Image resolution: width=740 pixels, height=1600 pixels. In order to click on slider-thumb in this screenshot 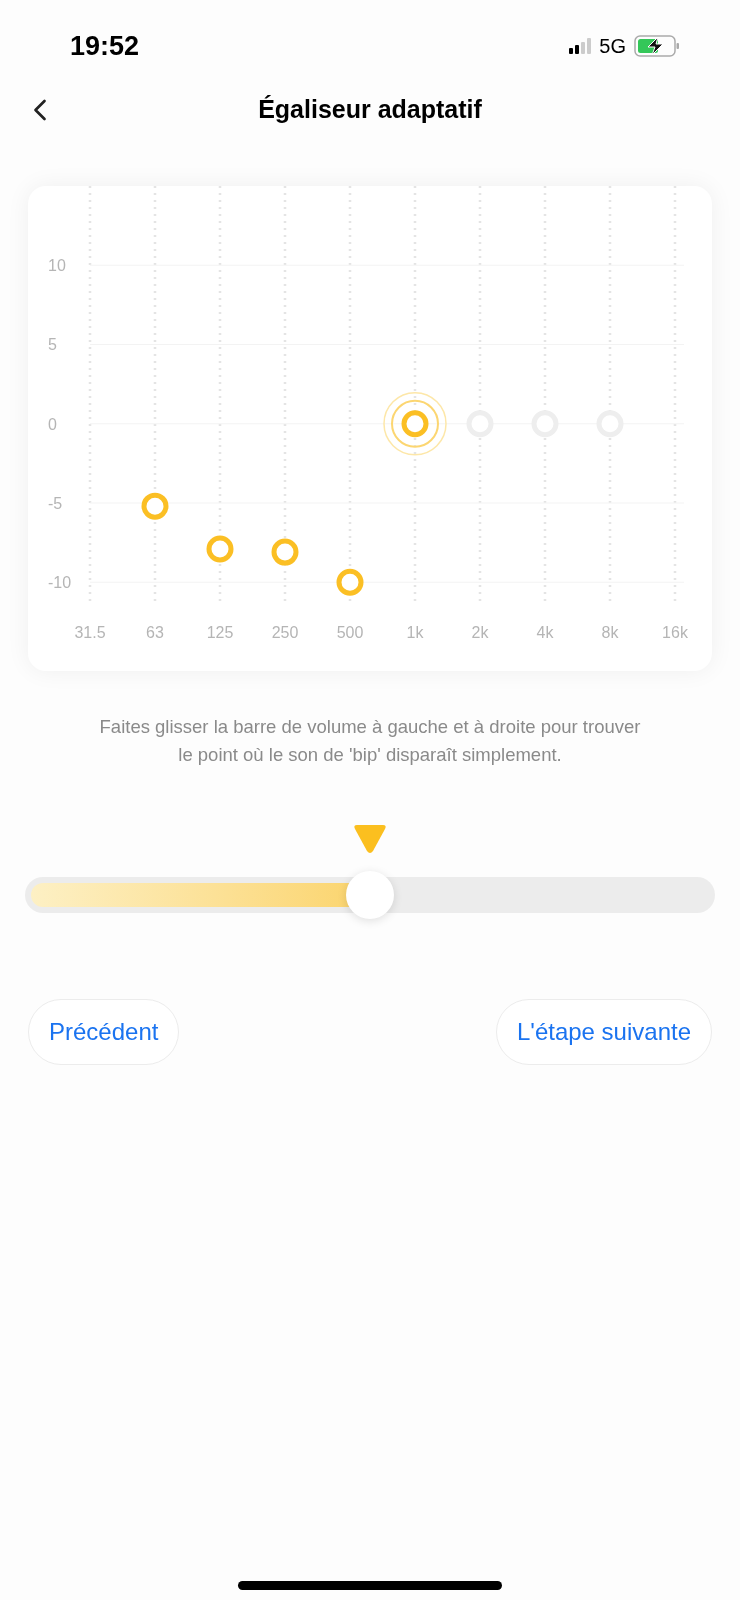, I will do `click(370, 895)`.